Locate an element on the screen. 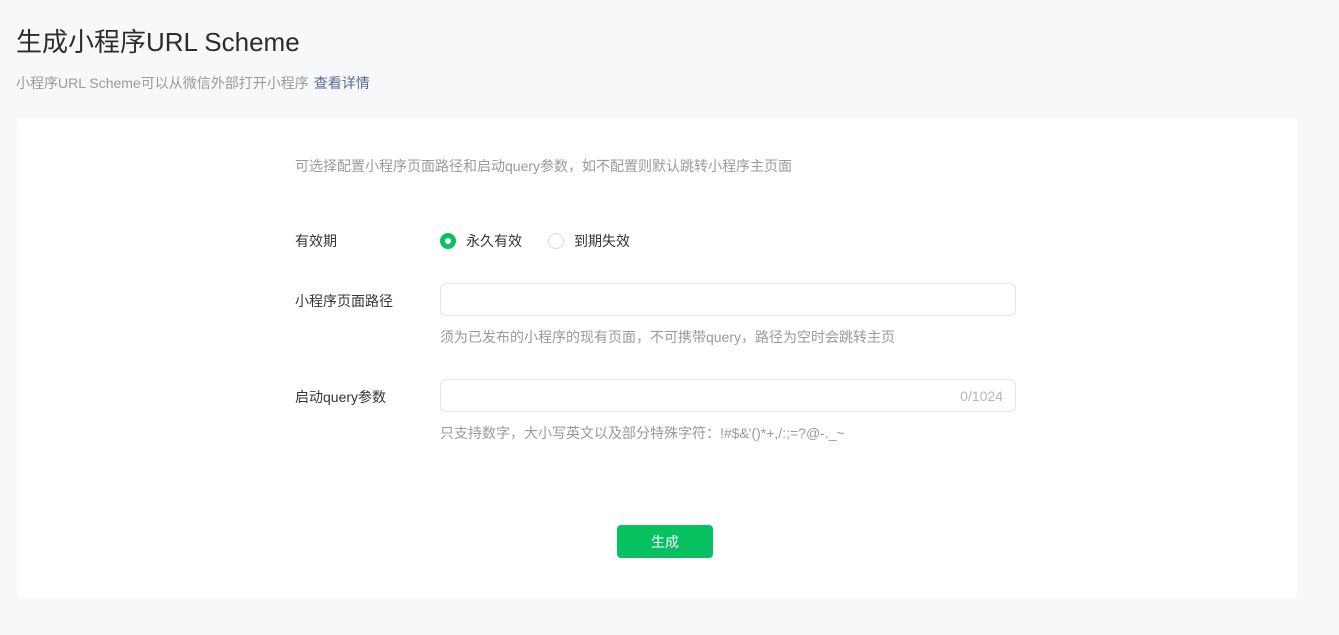 The width and height of the screenshot is (1339, 635). generate-button: 生成 is located at coordinates (665, 541).